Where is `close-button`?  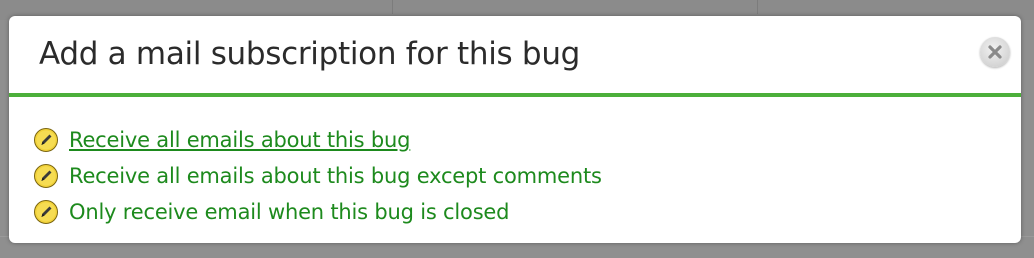 close-button is located at coordinates (995, 52).